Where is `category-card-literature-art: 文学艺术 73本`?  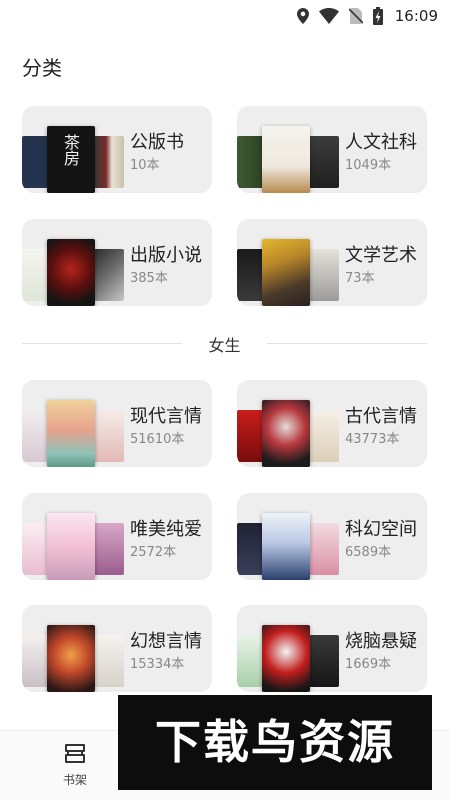 category-card-literature-art: 文学艺术 73本 is located at coordinates (332, 262).